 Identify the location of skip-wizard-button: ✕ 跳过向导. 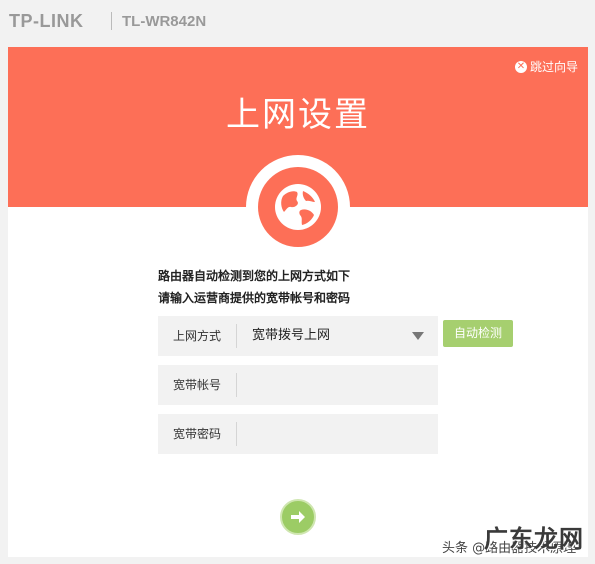
(546, 66).